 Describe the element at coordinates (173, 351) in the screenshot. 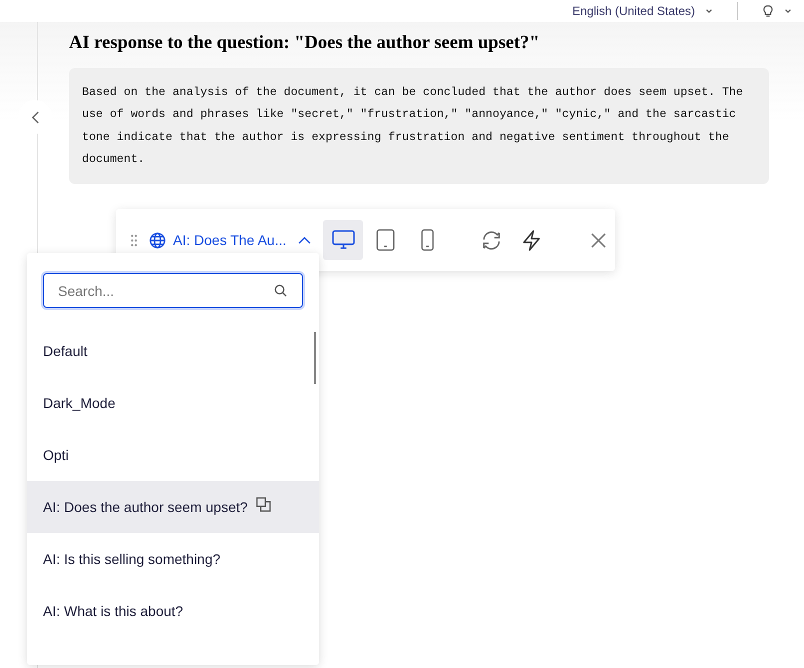

I see `variant-option: Default` at that location.